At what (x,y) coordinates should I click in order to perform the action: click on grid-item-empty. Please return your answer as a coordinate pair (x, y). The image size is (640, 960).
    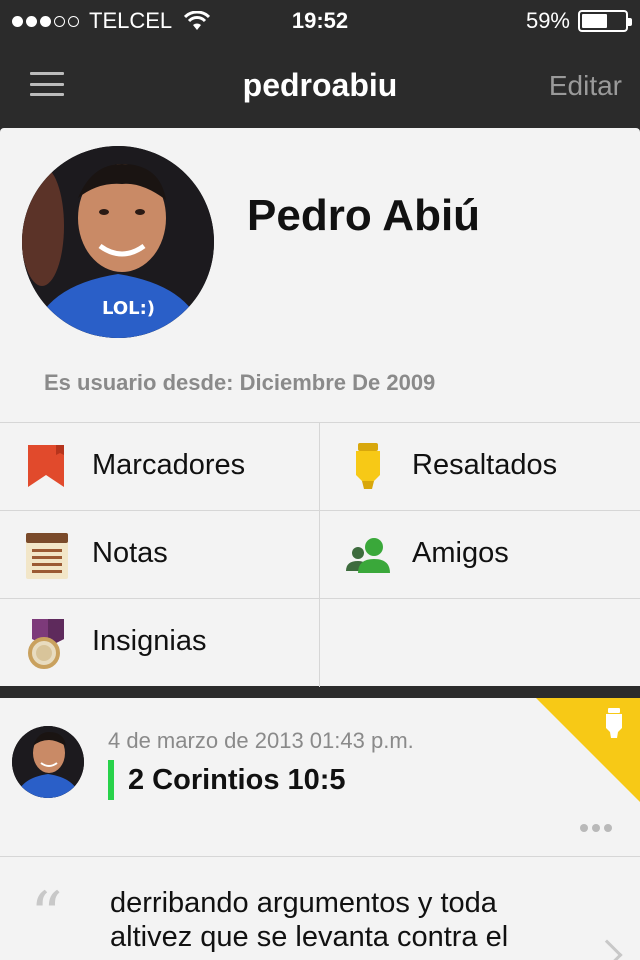
    Looking at the image, I should click on (480, 643).